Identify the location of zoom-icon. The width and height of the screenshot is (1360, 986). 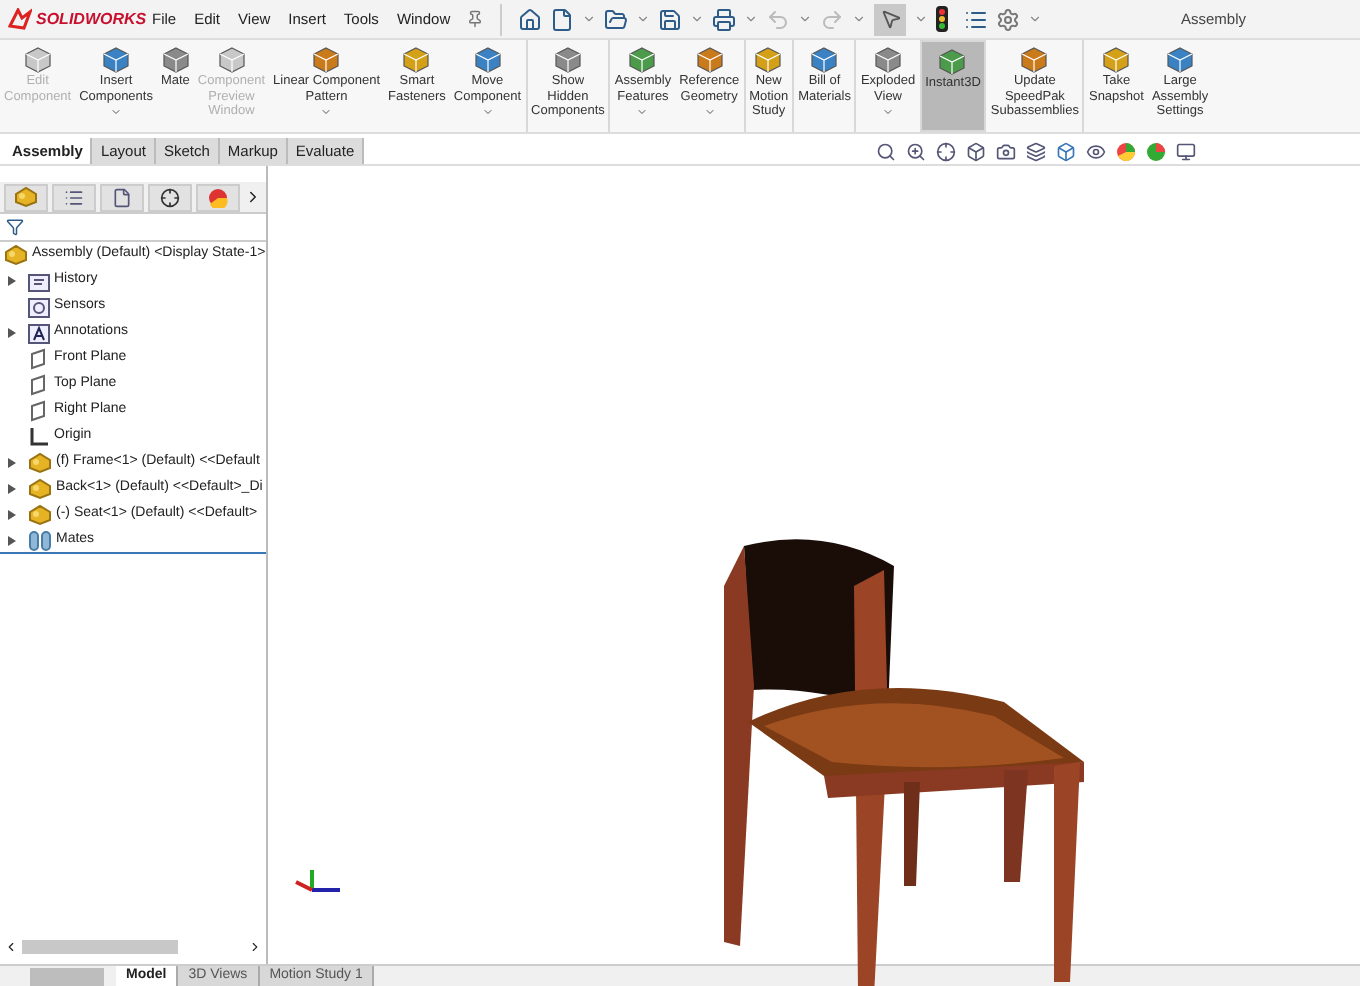
(916, 152).